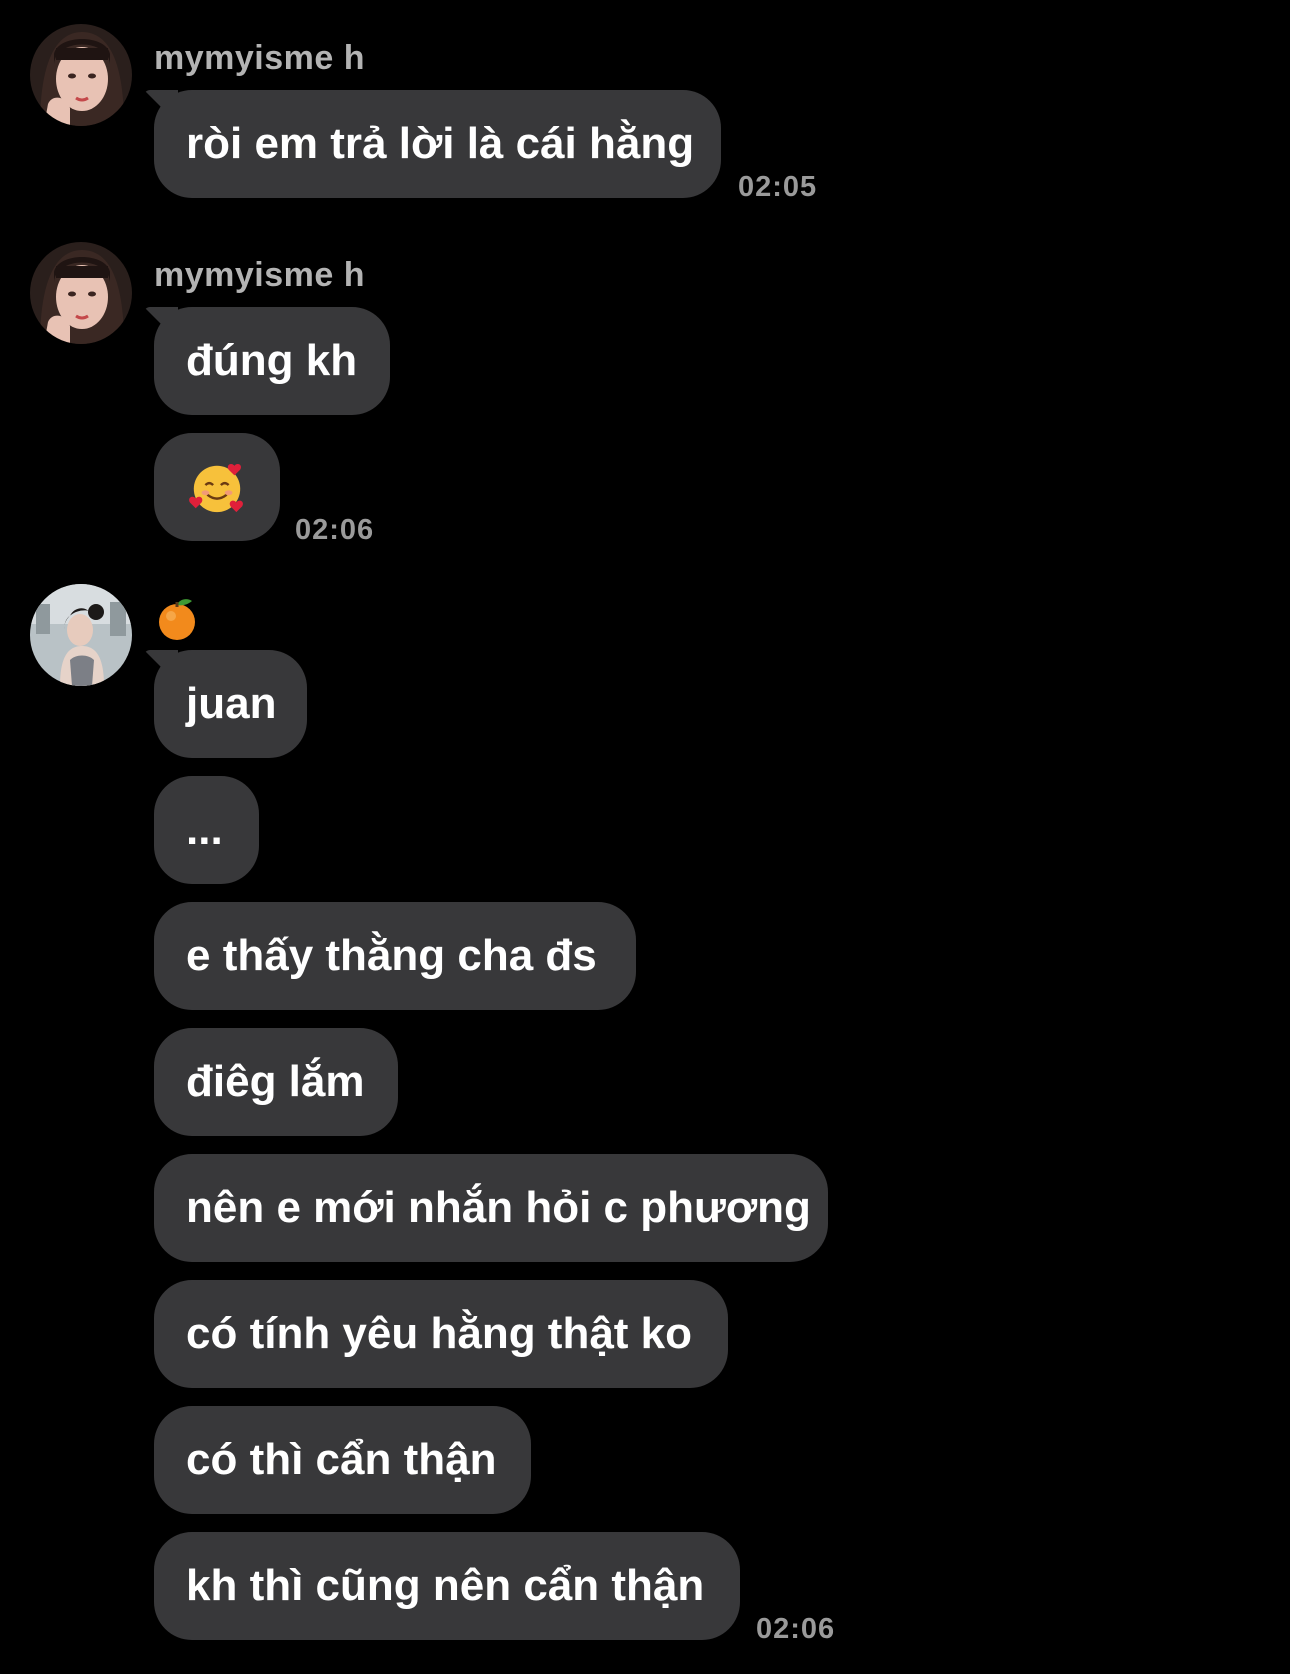 This screenshot has width=1290, height=1674. I want to click on message-bubble: kh thì cũng nên cẩn thận, so click(447, 1586).